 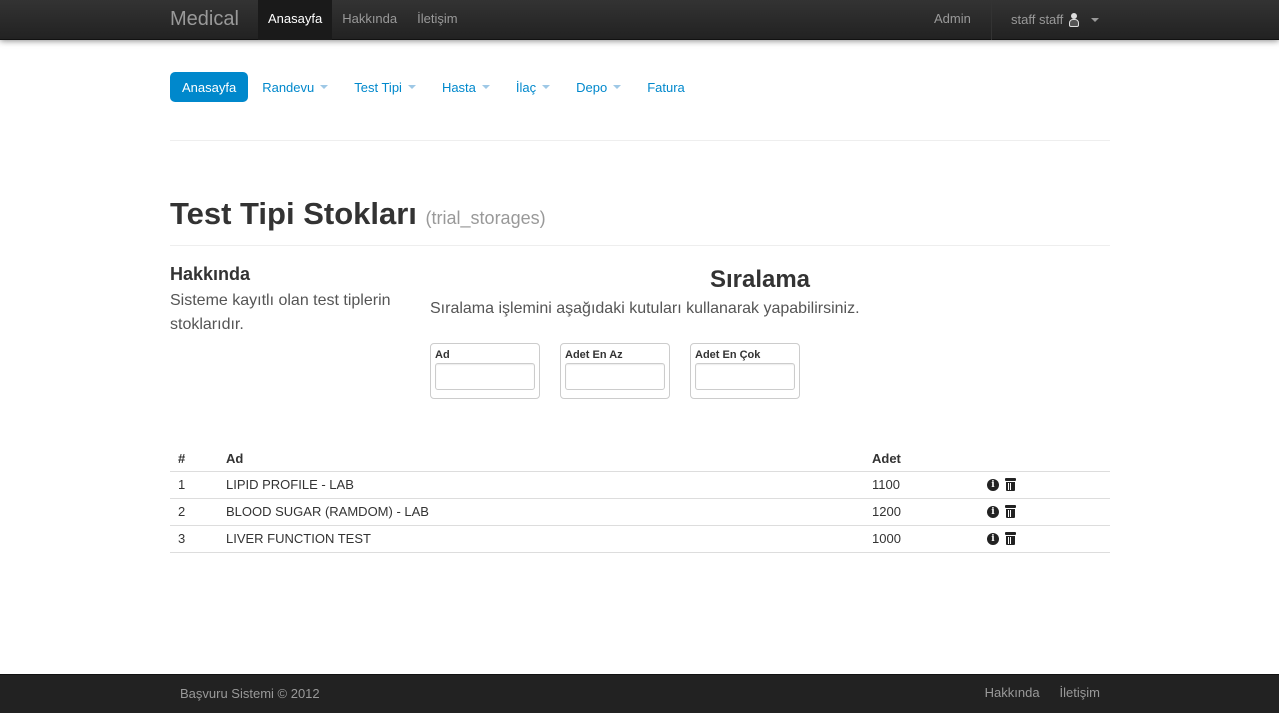 I want to click on filter-ad: Ad, so click(x=485, y=371).